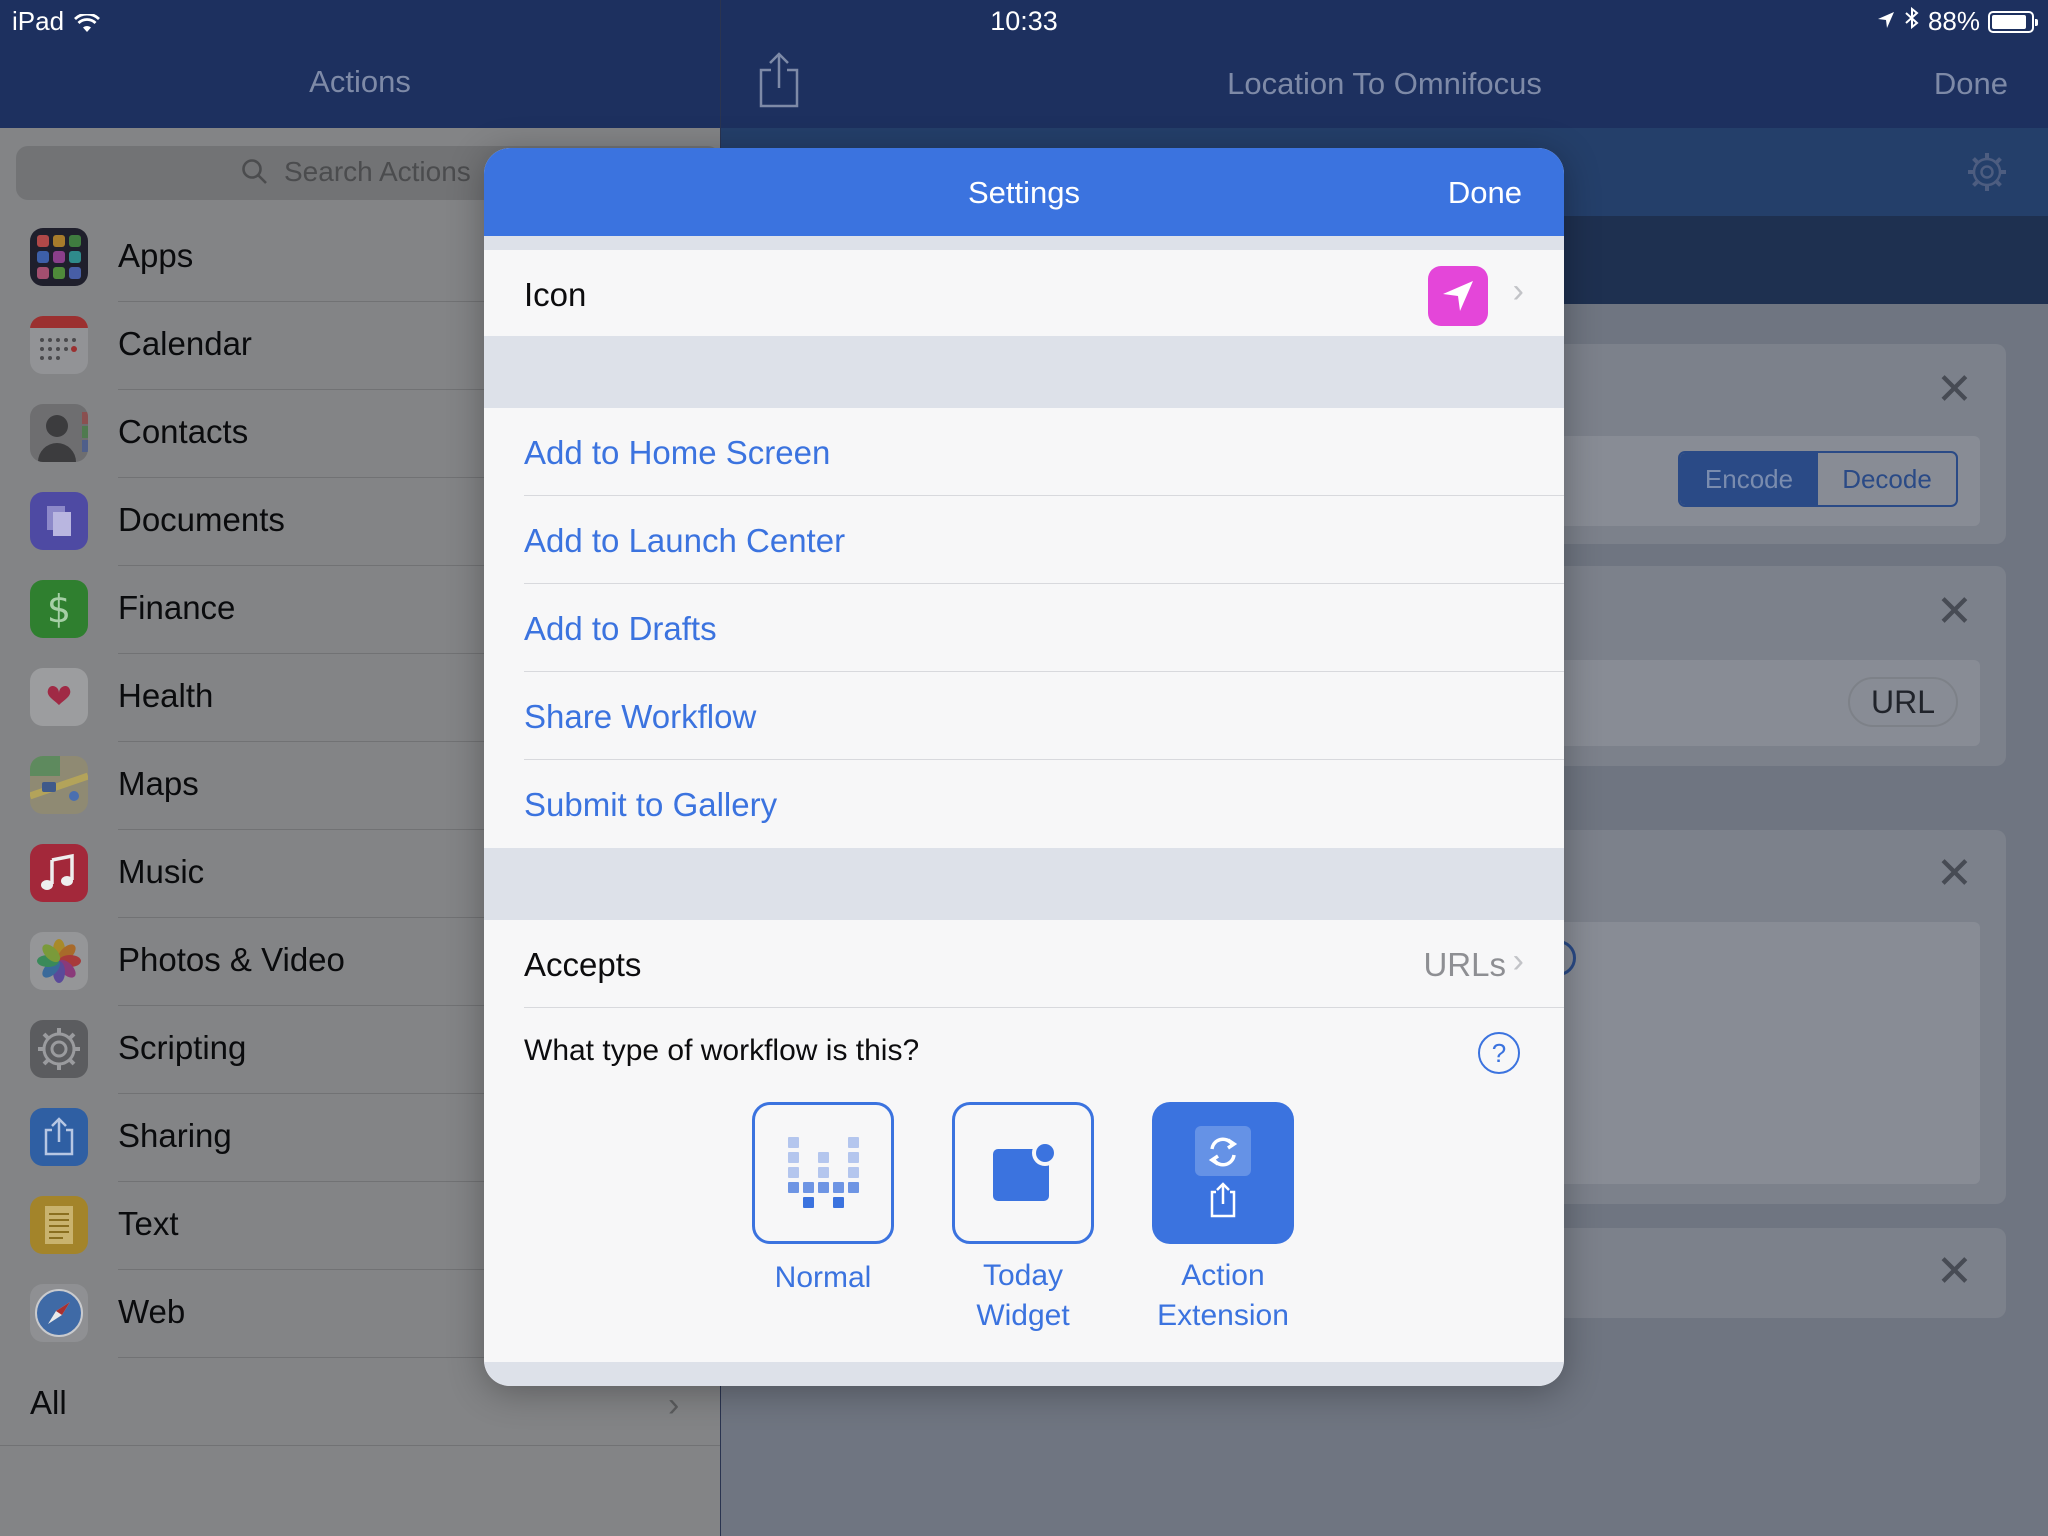 The width and height of the screenshot is (2048, 1536). I want to click on category-label: Photos & Video, so click(231, 959).